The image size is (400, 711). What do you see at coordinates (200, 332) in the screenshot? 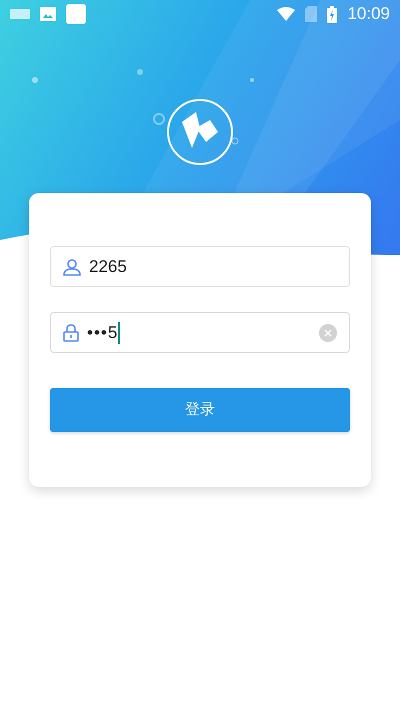
I see `password-field: •••5` at bounding box center [200, 332].